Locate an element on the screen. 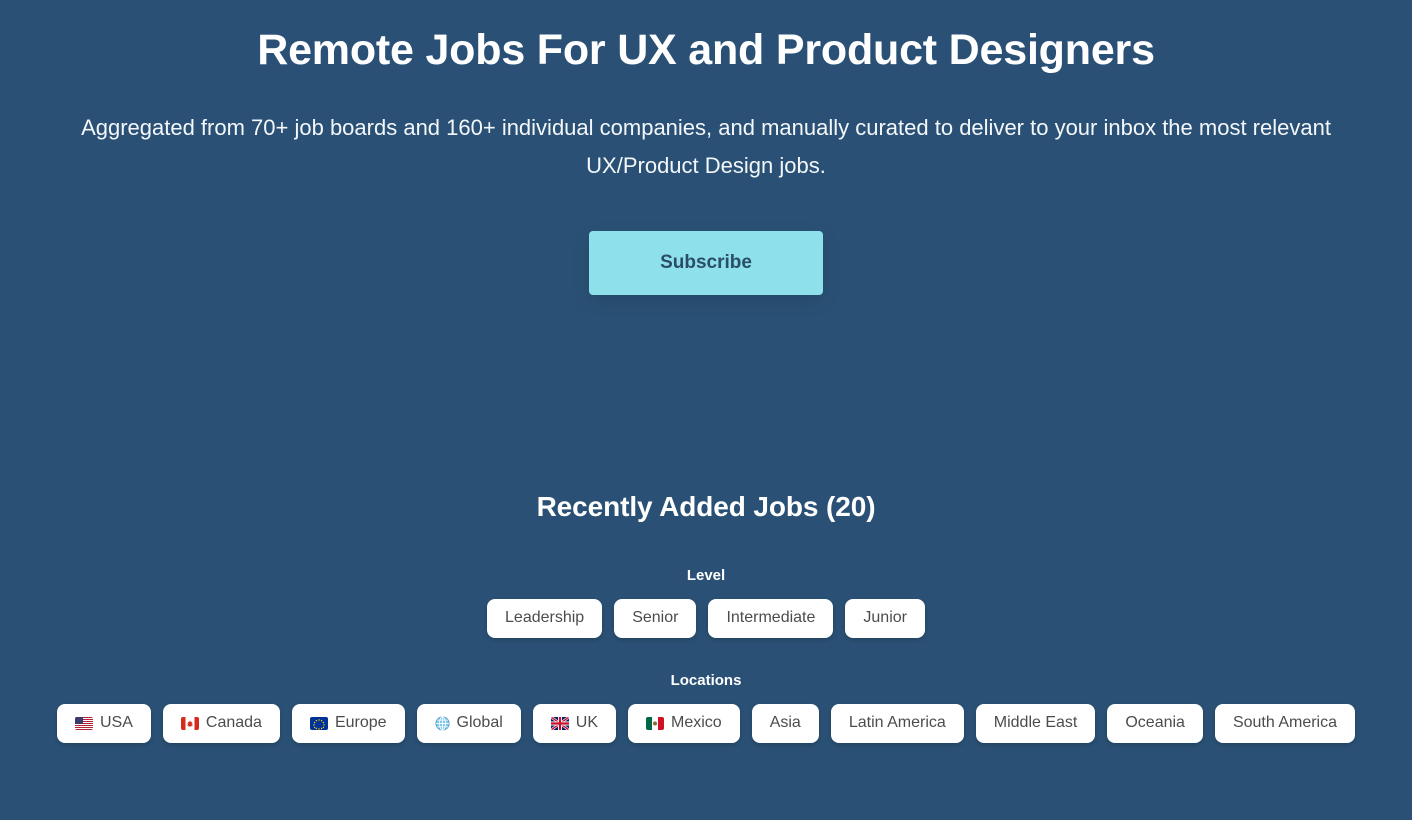 Image resolution: width=1412 pixels, height=820 pixels. chip-label: USA is located at coordinates (116, 723).